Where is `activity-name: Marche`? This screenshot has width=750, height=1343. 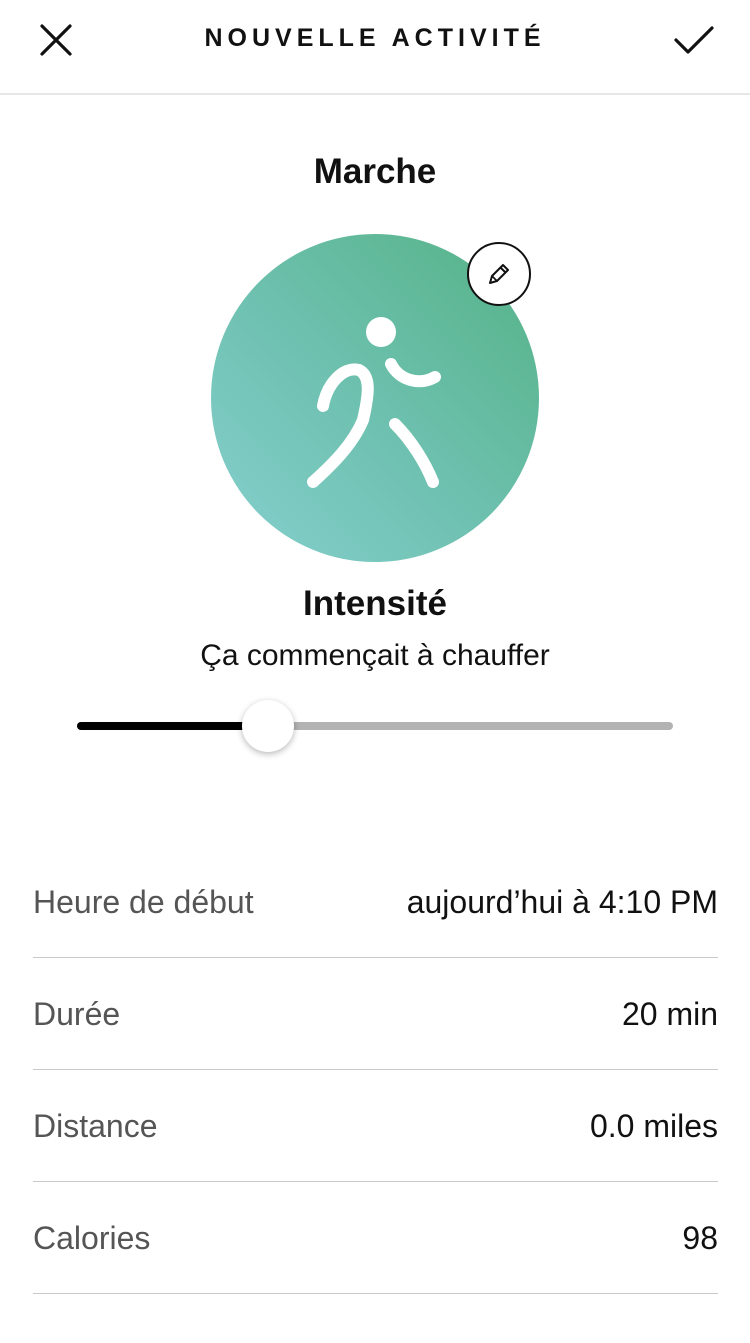
activity-name: Marche is located at coordinates (375, 171).